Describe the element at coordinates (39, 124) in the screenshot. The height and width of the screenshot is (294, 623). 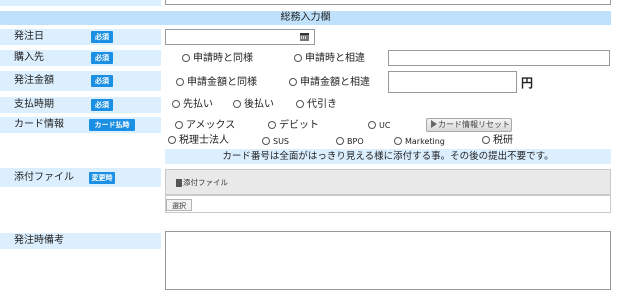
I see `card-label: カード情報` at that location.